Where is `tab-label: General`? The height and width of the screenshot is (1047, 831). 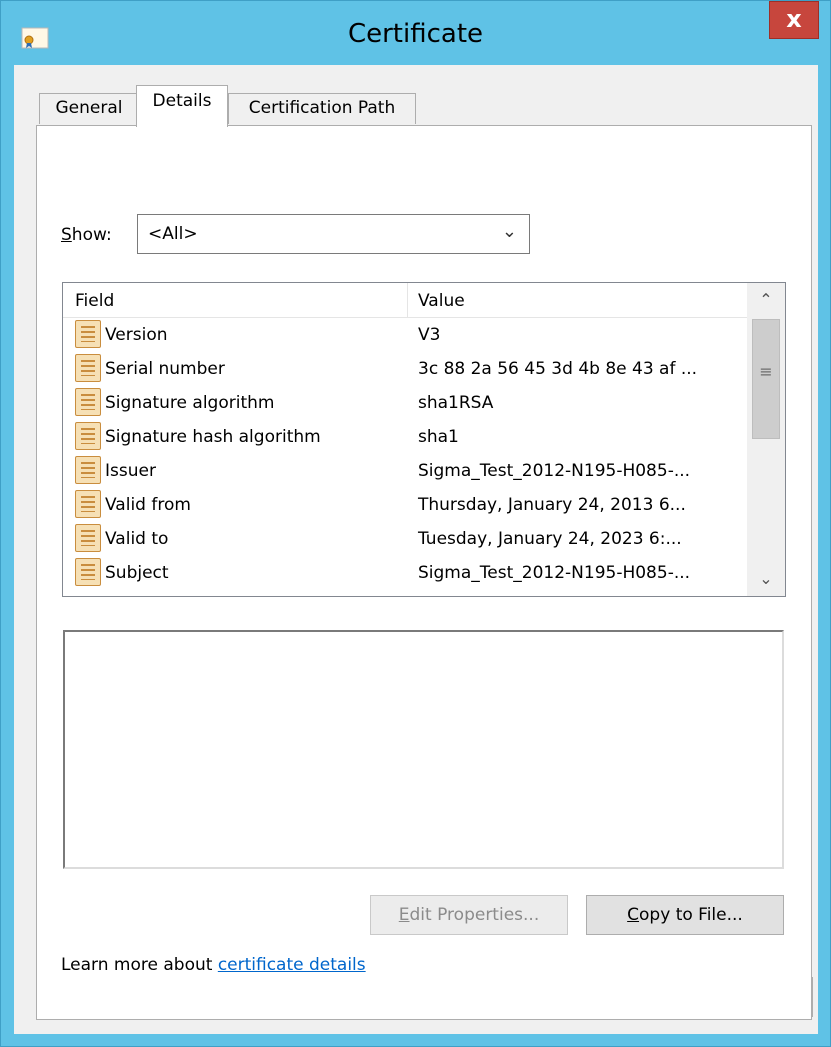
tab-label: General is located at coordinates (89, 108).